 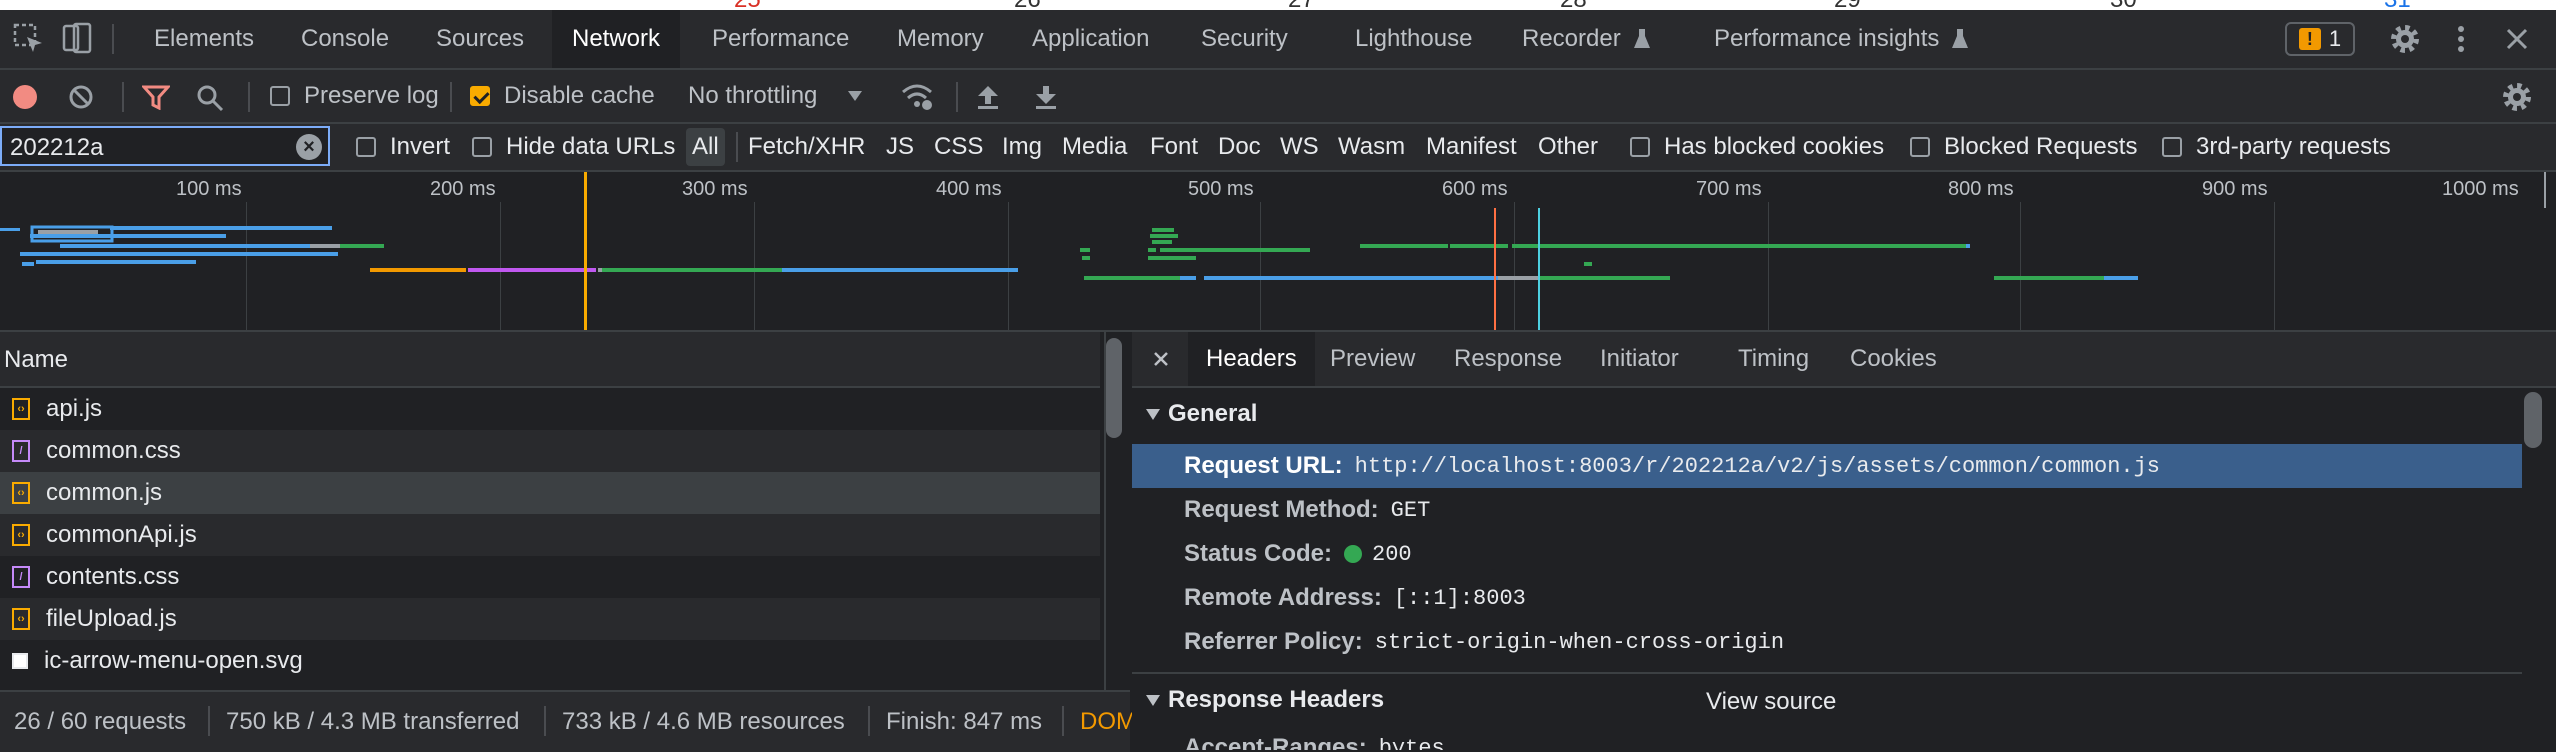 I want to click on inspect-element-icon, so click(x=29, y=39).